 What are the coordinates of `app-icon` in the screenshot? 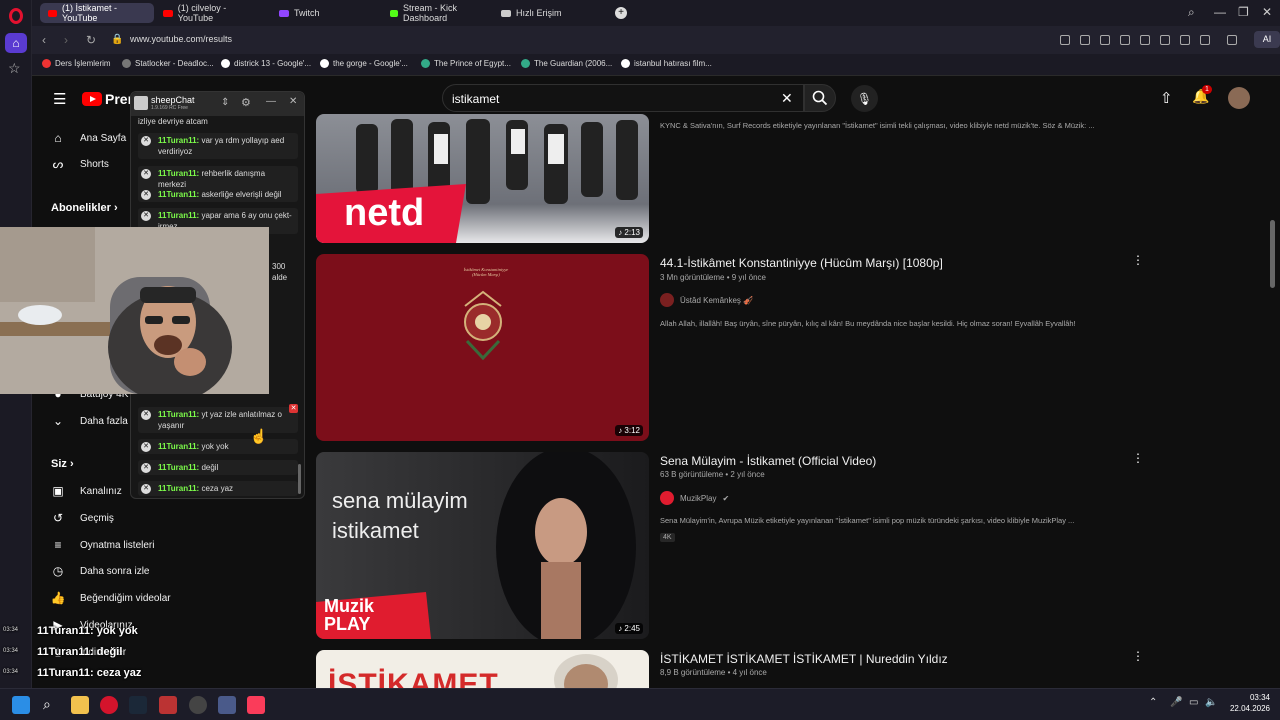 It's located at (168, 705).